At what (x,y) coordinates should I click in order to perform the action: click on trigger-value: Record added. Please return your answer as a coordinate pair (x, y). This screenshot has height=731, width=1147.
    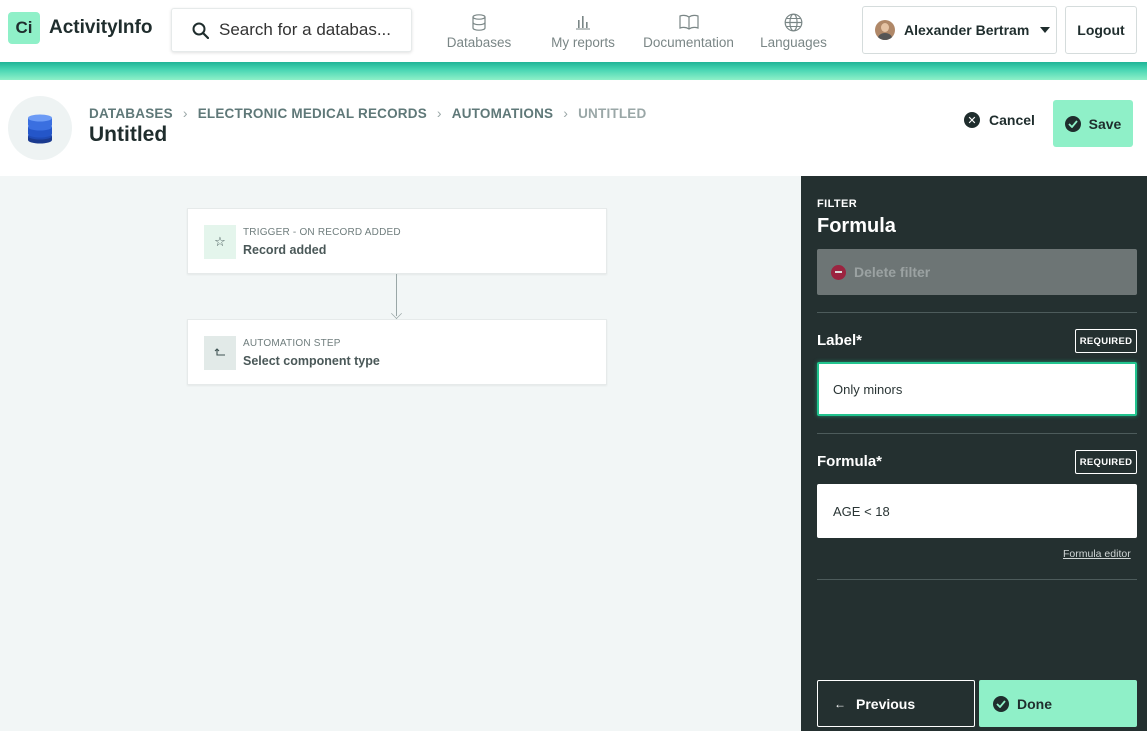
    Looking at the image, I should click on (285, 250).